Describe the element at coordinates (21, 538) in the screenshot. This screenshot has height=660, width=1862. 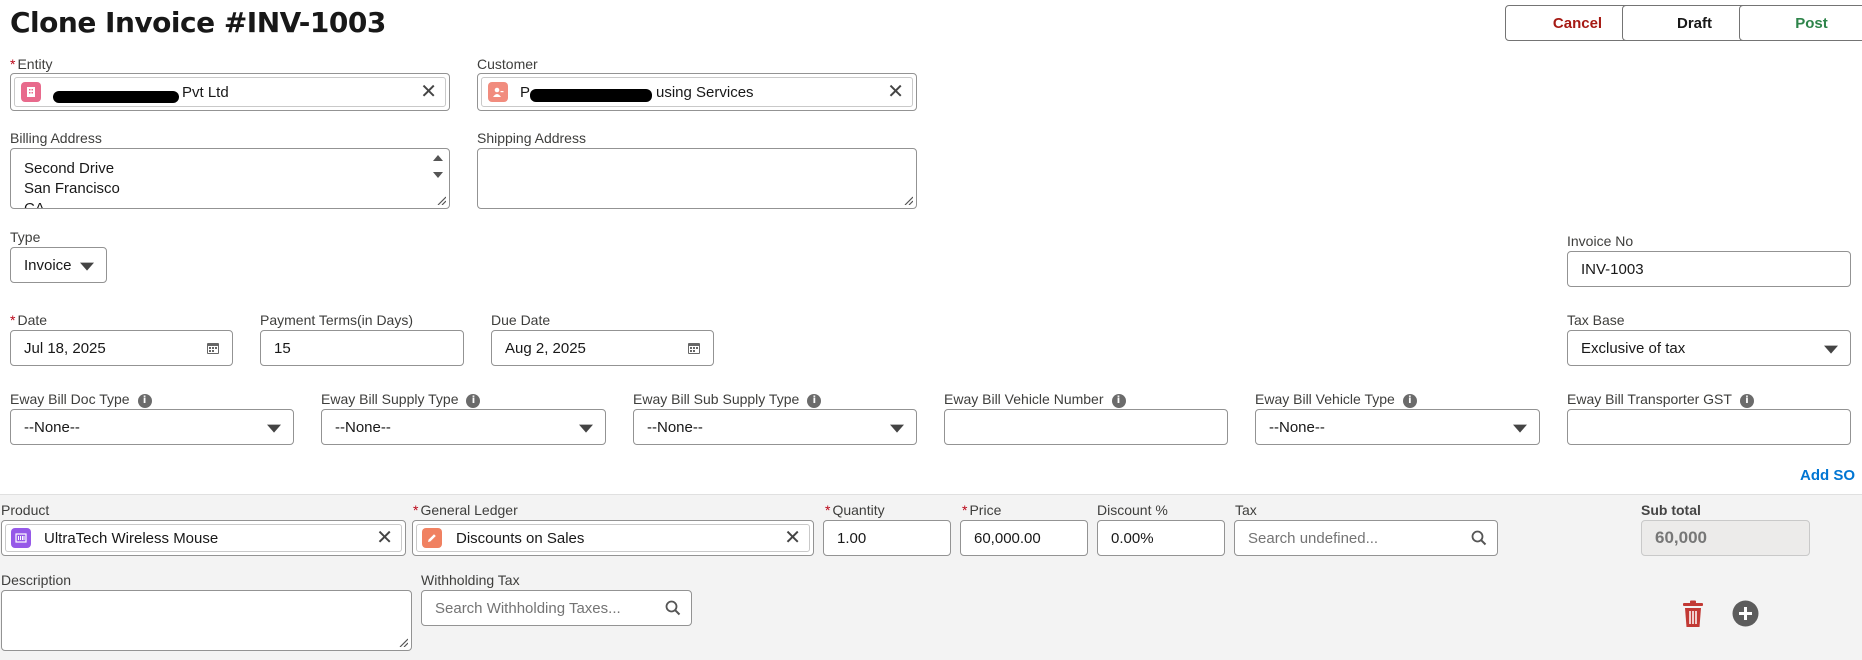
I see `product-icon` at that location.